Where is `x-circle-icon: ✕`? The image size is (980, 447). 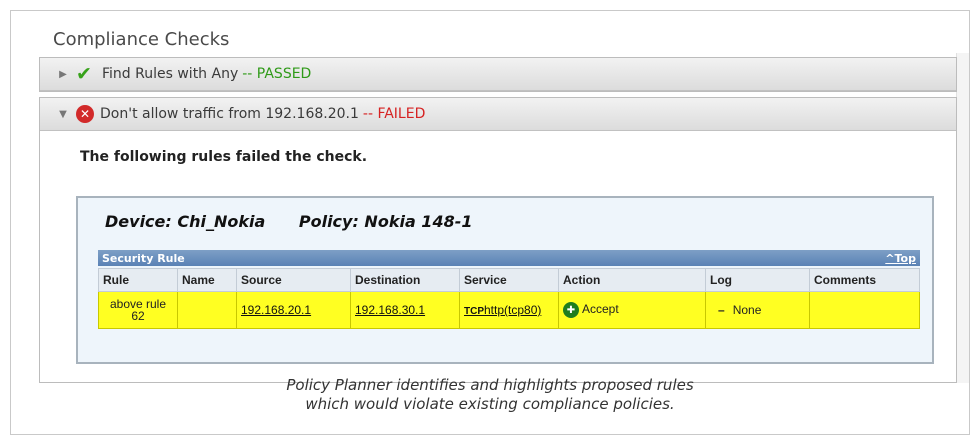
x-circle-icon: ✕ is located at coordinates (85, 114).